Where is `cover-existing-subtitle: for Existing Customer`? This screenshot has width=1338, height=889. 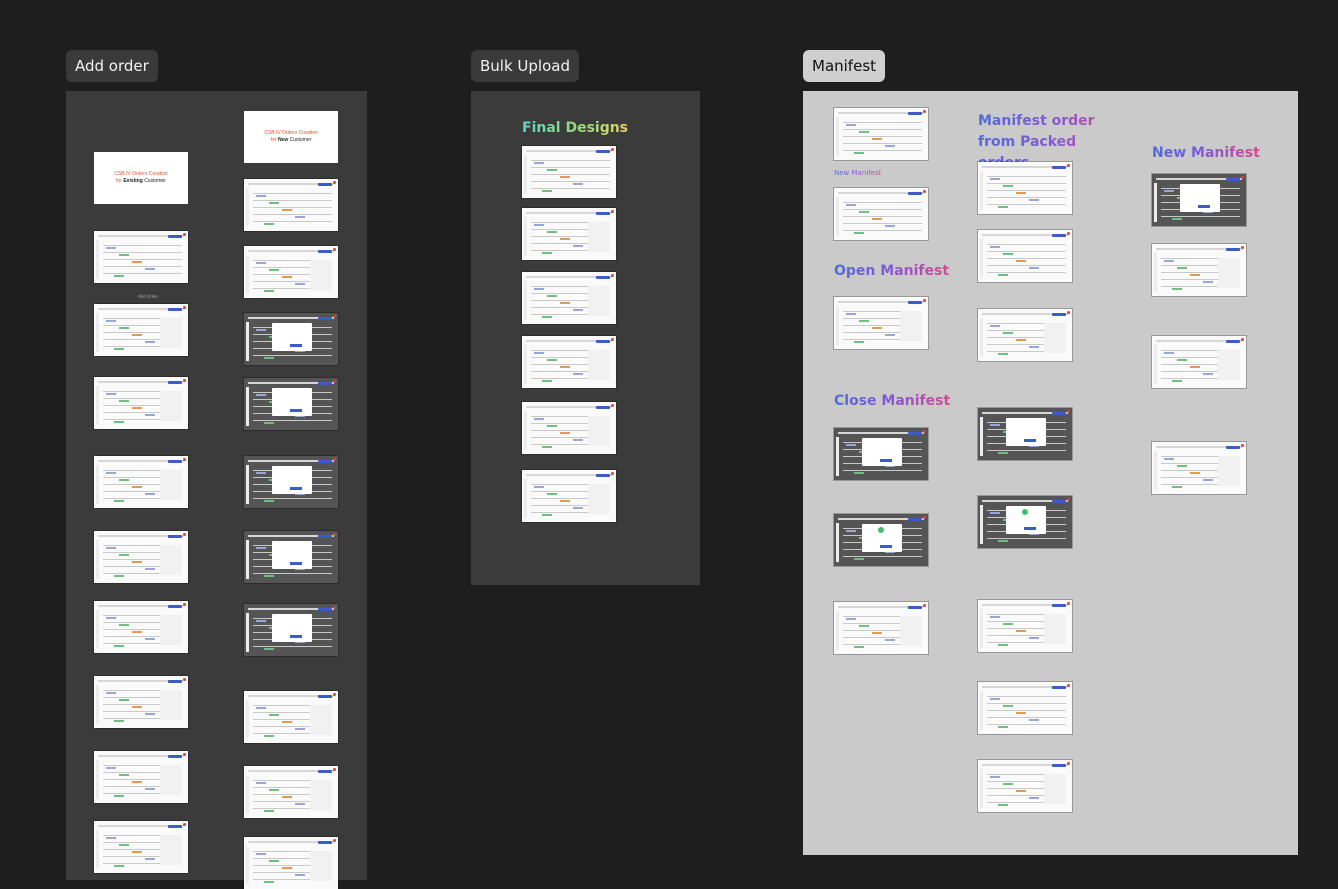 cover-existing-subtitle: for Existing Customer is located at coordinates (141, 181).